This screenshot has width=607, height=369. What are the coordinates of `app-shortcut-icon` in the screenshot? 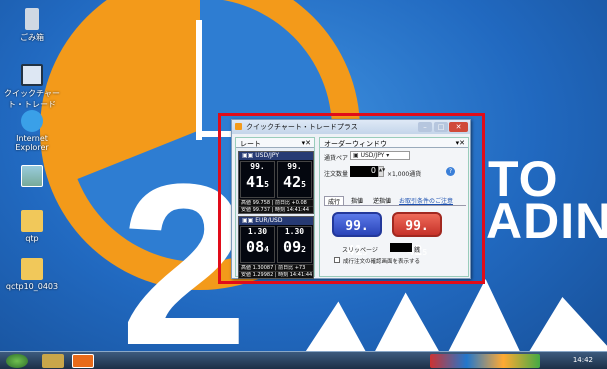 It's located at (32, 75).